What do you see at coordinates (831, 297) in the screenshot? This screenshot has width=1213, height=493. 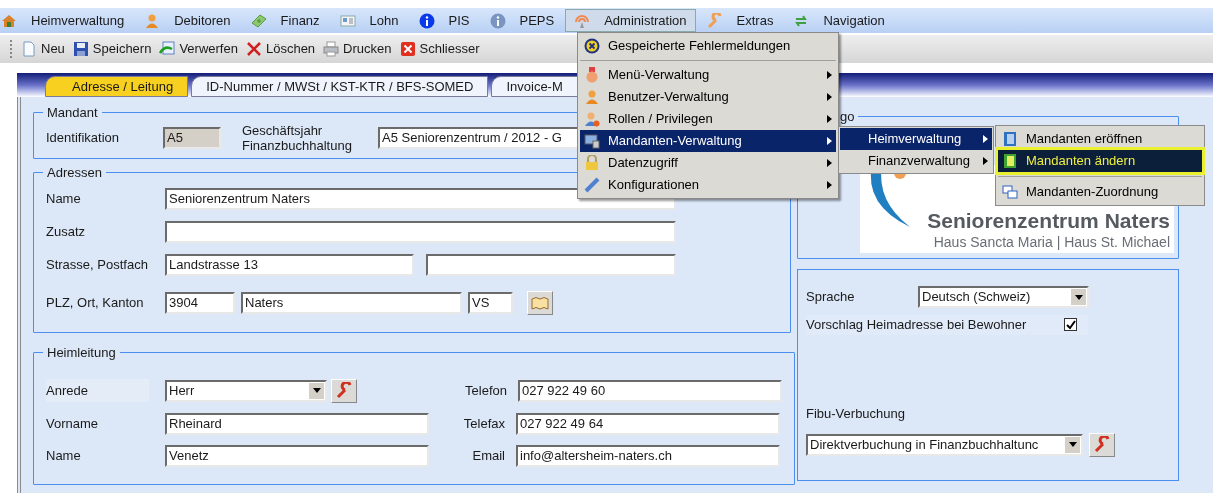 I see `field-label: Sprache` at bounding box center [831, 297].